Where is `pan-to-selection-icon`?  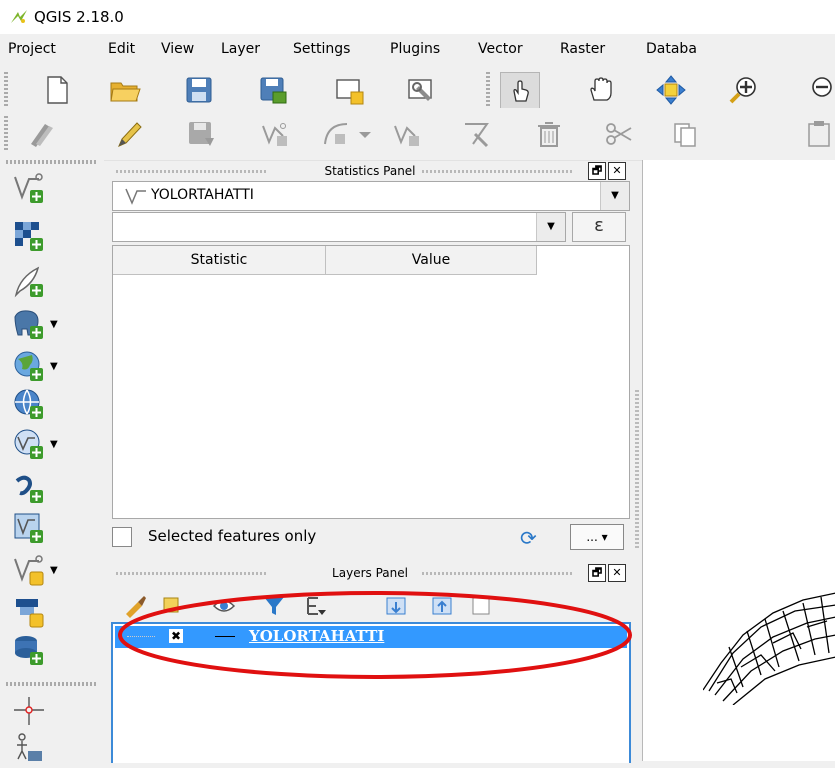
pan-to-selection-icon is located at coordinates (671, 90).